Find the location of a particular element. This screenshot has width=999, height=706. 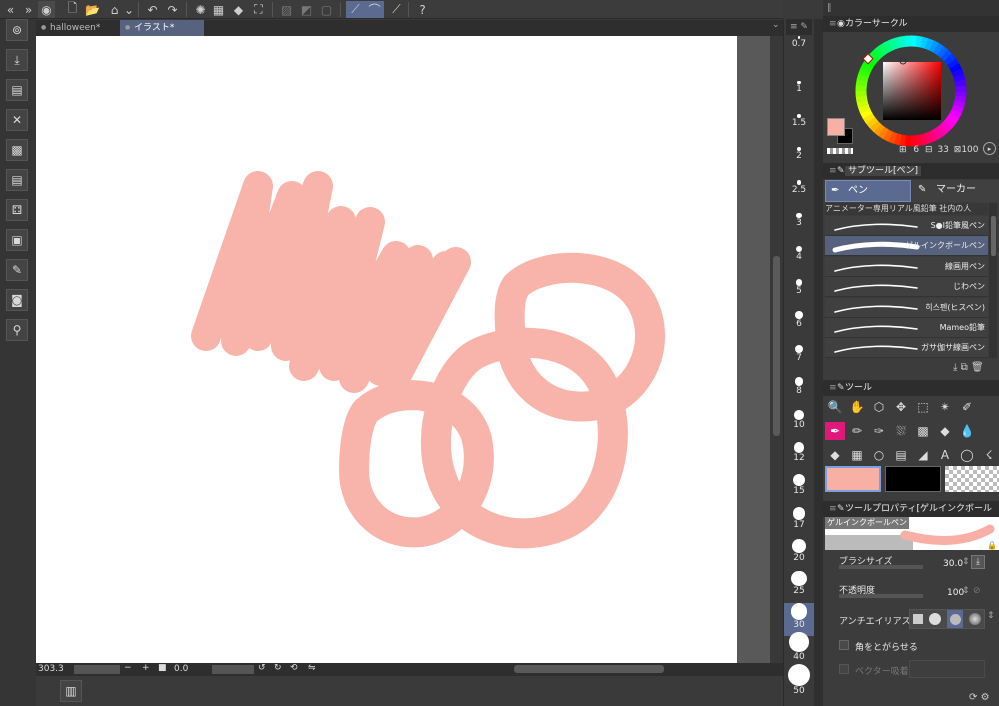

transform-icon: ⛶ is located at coordinates (258, 9).